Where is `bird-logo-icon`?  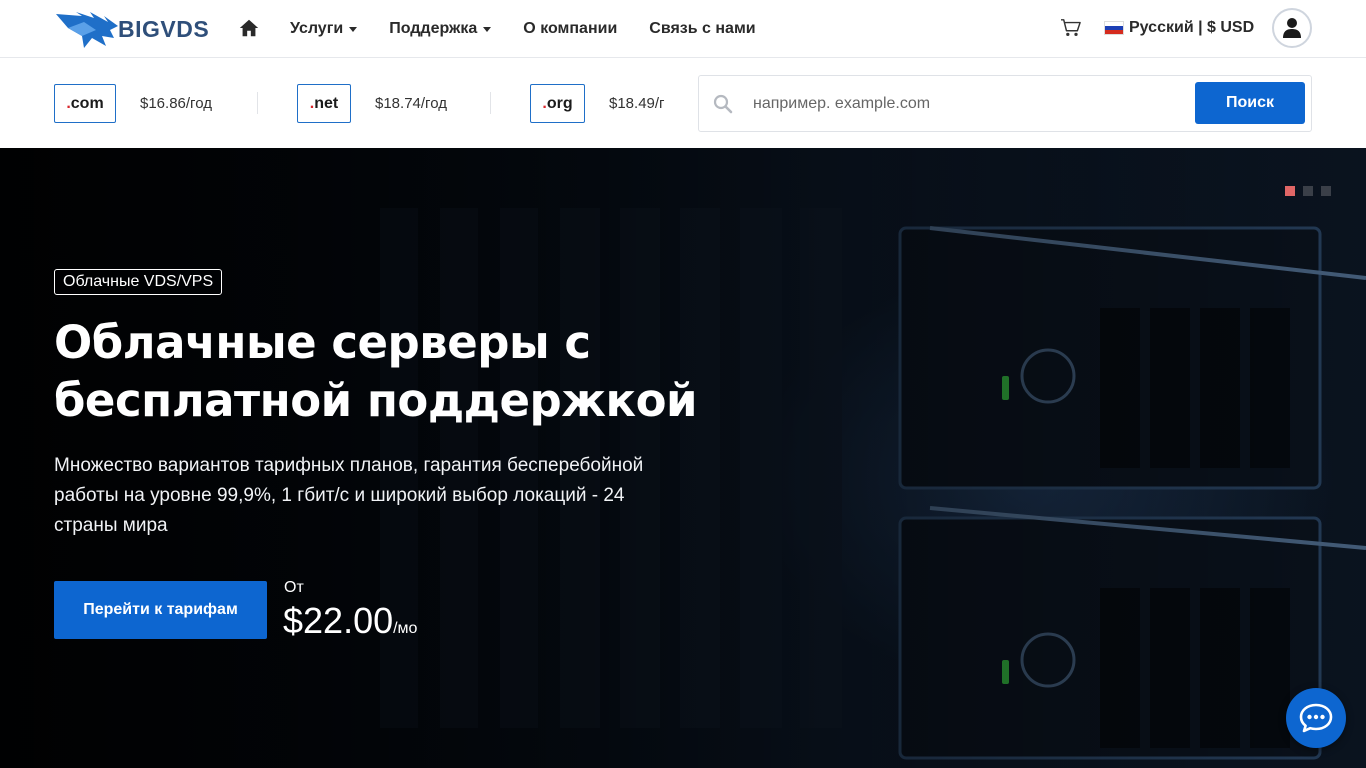 bird-logo-icon is located at coordinates (87, 30).